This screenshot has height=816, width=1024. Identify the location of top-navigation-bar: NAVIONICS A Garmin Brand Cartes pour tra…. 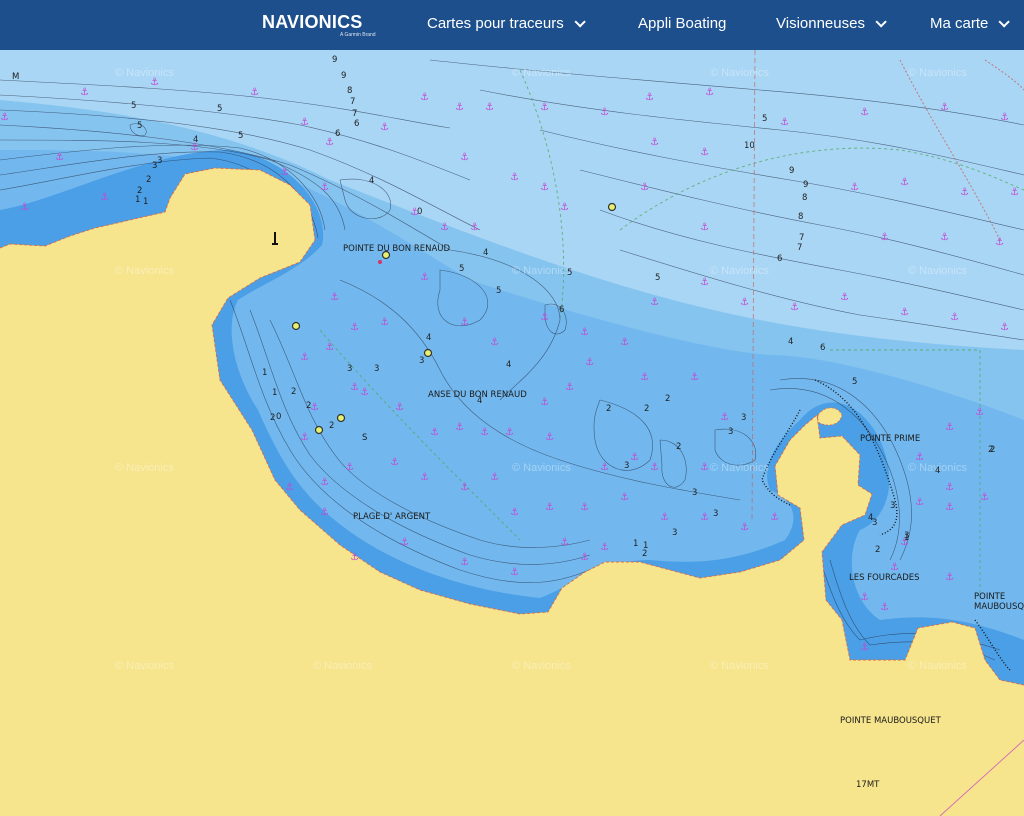
(512, 25).